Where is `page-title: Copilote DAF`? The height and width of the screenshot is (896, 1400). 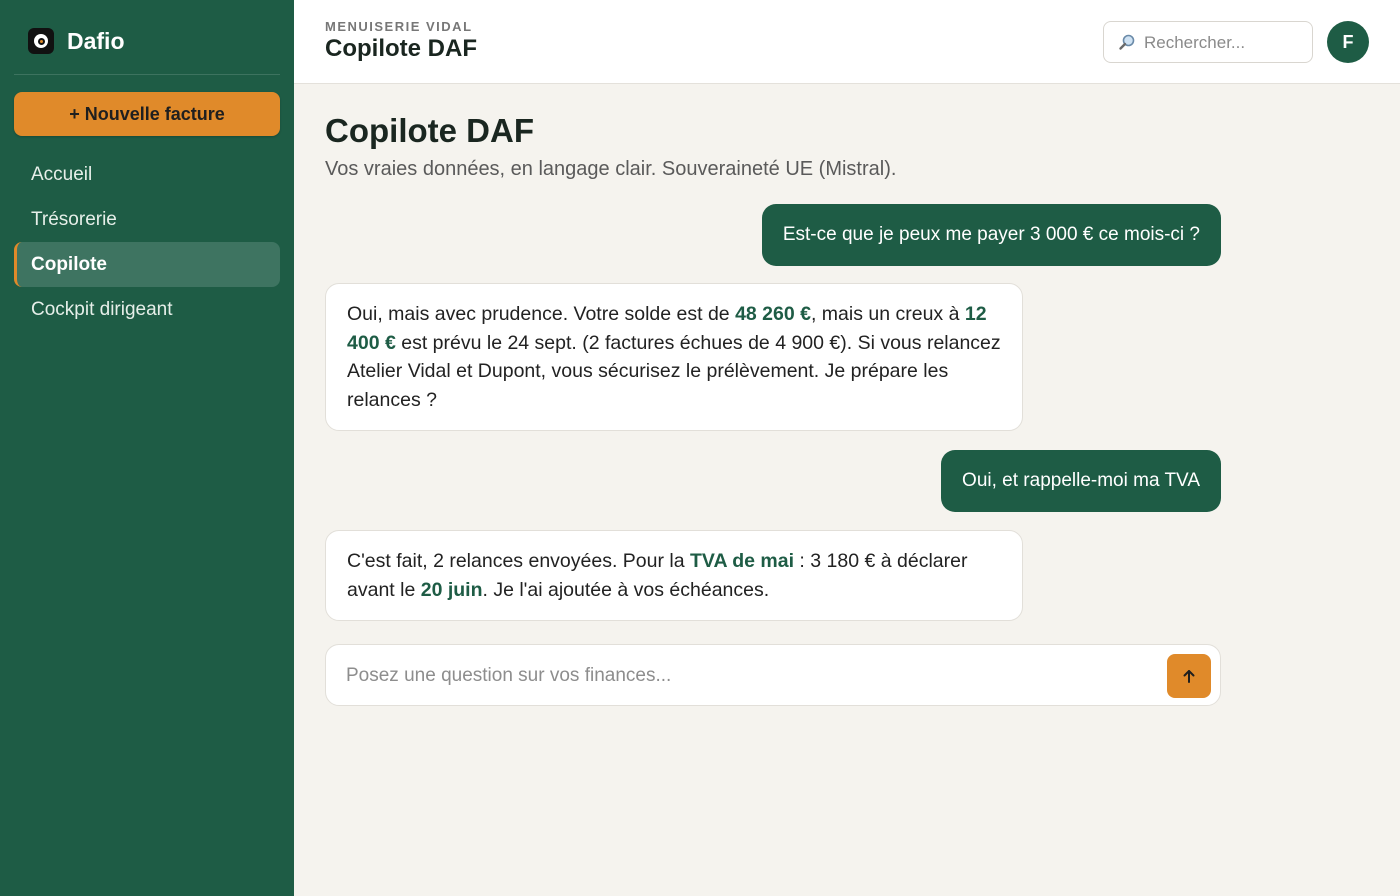
page-title: Copilote DAF is located at coordinates (429, 130).